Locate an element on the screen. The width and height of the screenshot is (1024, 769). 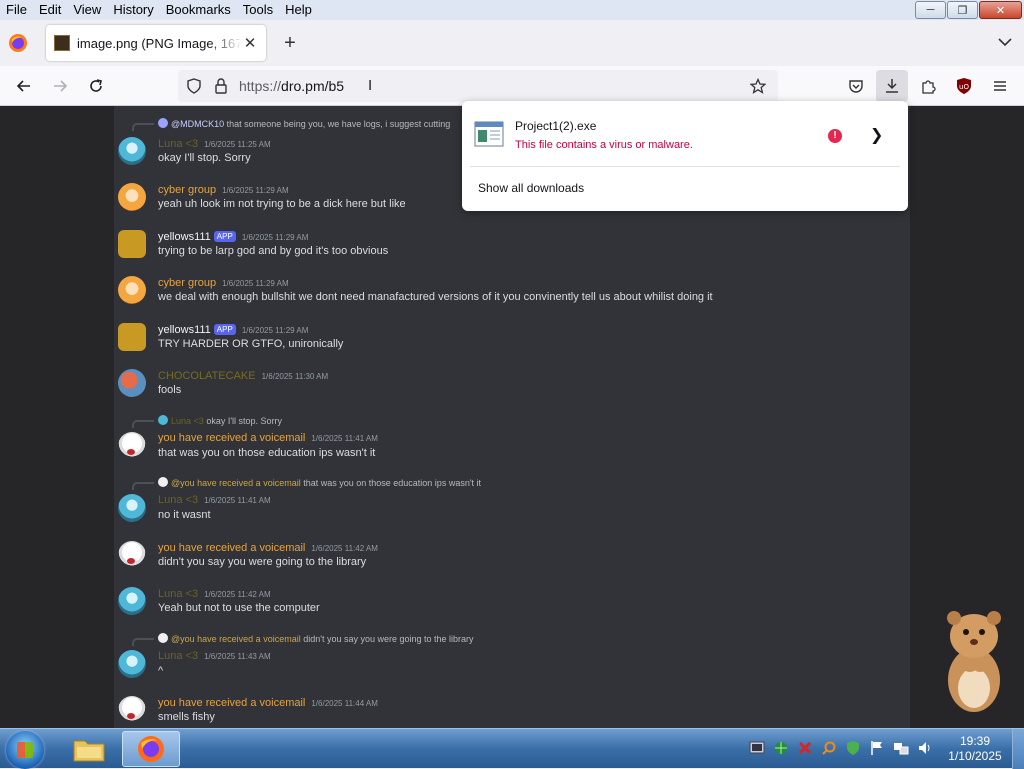
tray-network-icon is located at coordinates (757, 748).